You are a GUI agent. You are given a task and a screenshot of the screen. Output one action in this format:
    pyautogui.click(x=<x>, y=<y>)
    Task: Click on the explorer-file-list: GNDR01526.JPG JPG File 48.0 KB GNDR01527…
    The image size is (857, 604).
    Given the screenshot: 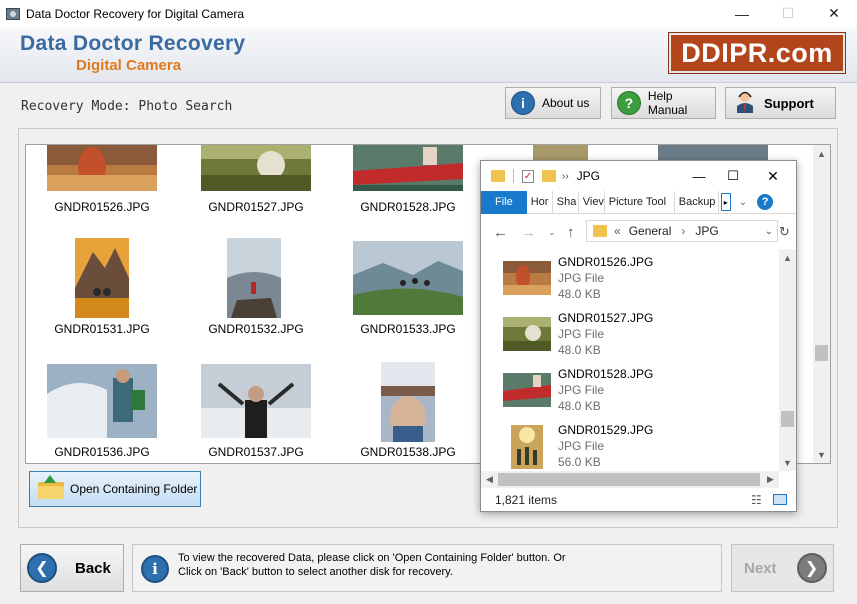 What is the action you would take?
    pyautogui.click(x=638, y=362)
    